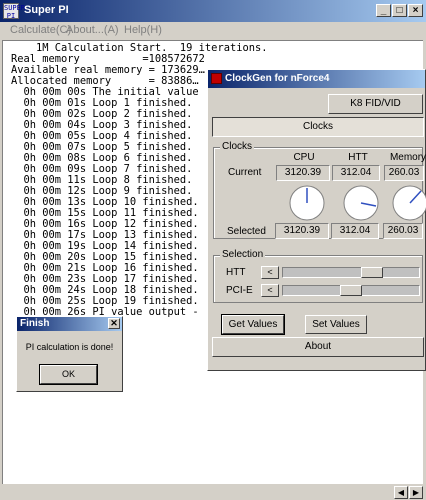 This screenshot has width=426, height=500. I want to click on superpi-icon-text: SUPER PI, so click(15, 12).